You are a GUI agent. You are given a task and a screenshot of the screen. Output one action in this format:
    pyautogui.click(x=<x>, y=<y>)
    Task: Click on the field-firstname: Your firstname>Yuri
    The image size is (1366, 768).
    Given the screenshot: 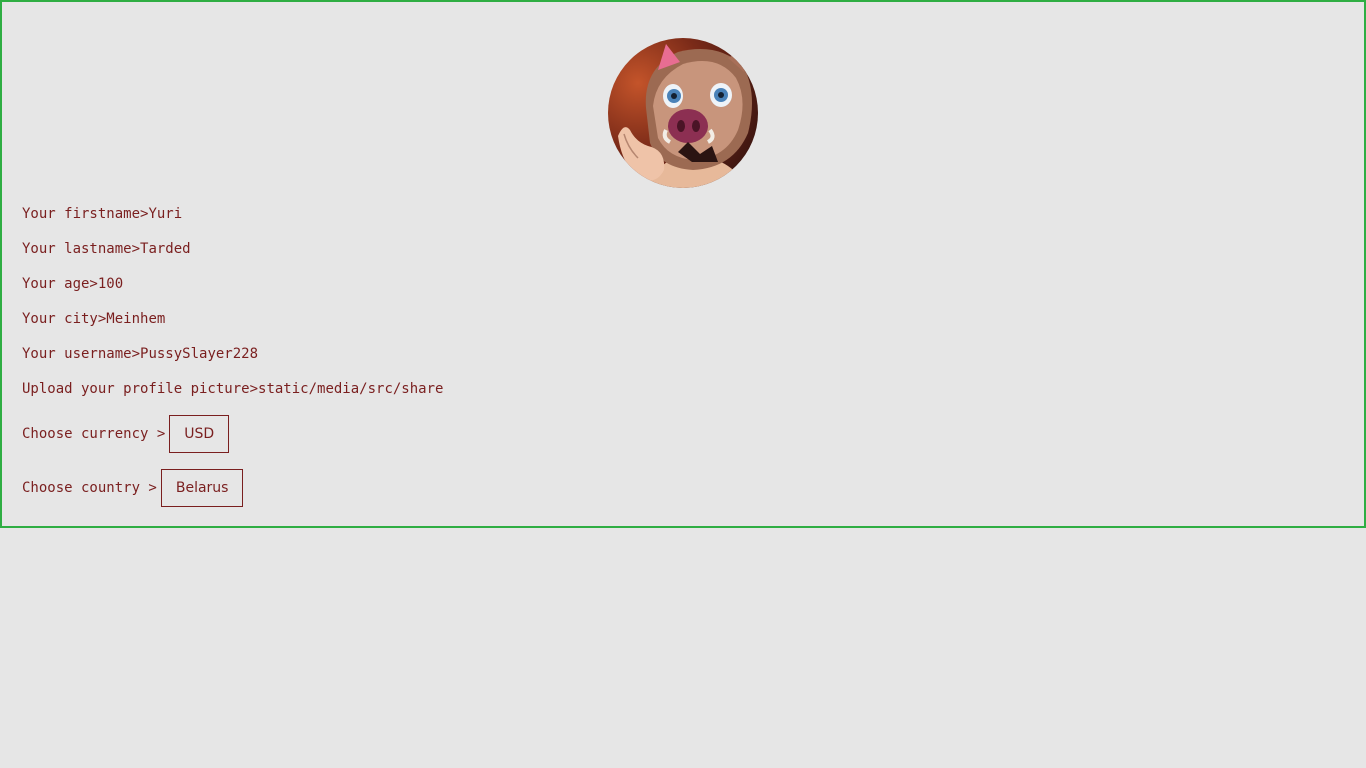 What is the action you would take?
    pyautogui.click(x=102, y=214)
    